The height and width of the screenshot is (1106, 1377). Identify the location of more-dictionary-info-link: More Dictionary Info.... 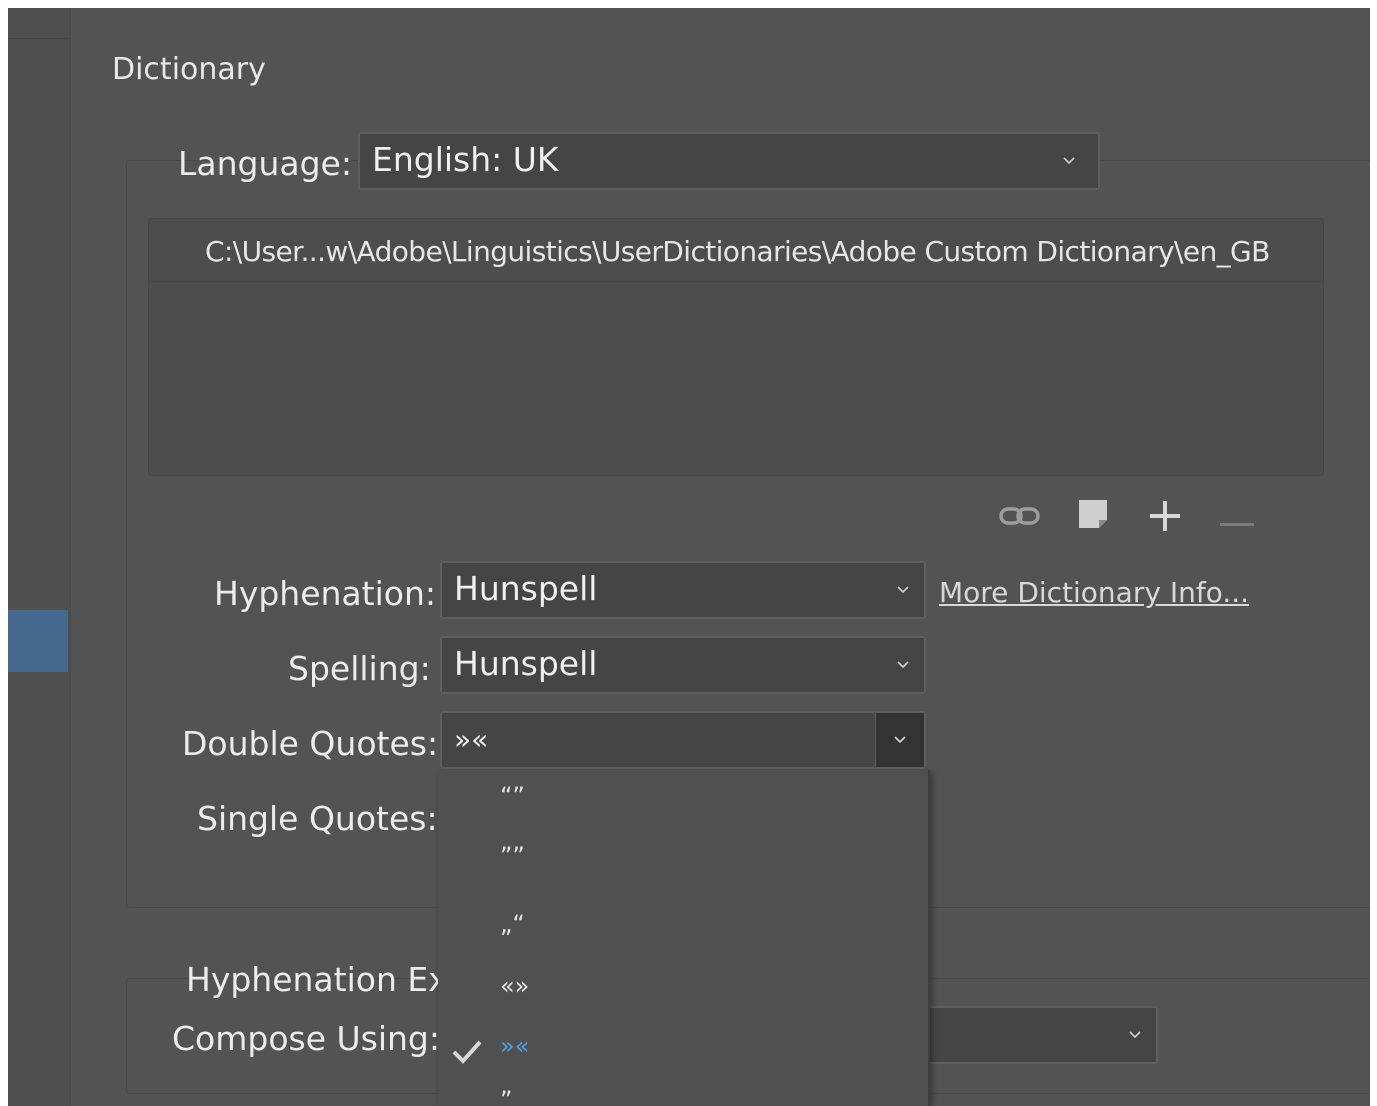
(1094, 592).